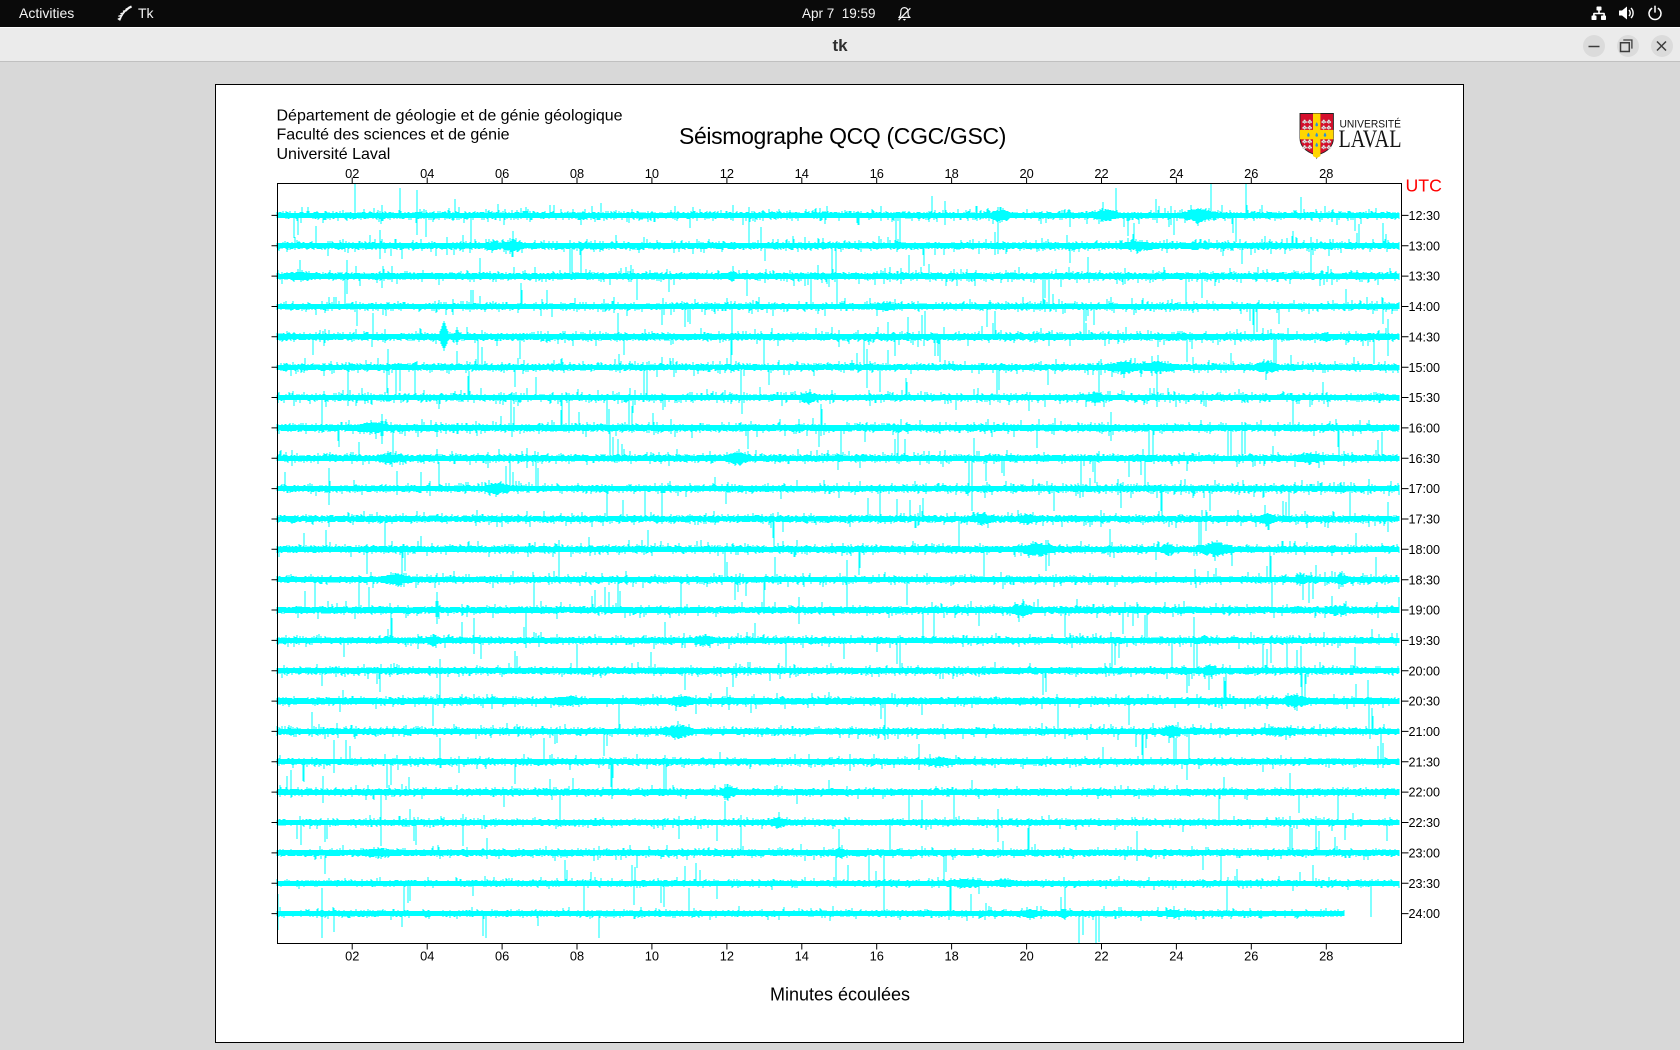 Image resolution: width=1680 pixels, height=1050 pixels. Describe the element at coordinates (1425, 671) in the screenshot. I see `svg-text: 20:00` at that location.